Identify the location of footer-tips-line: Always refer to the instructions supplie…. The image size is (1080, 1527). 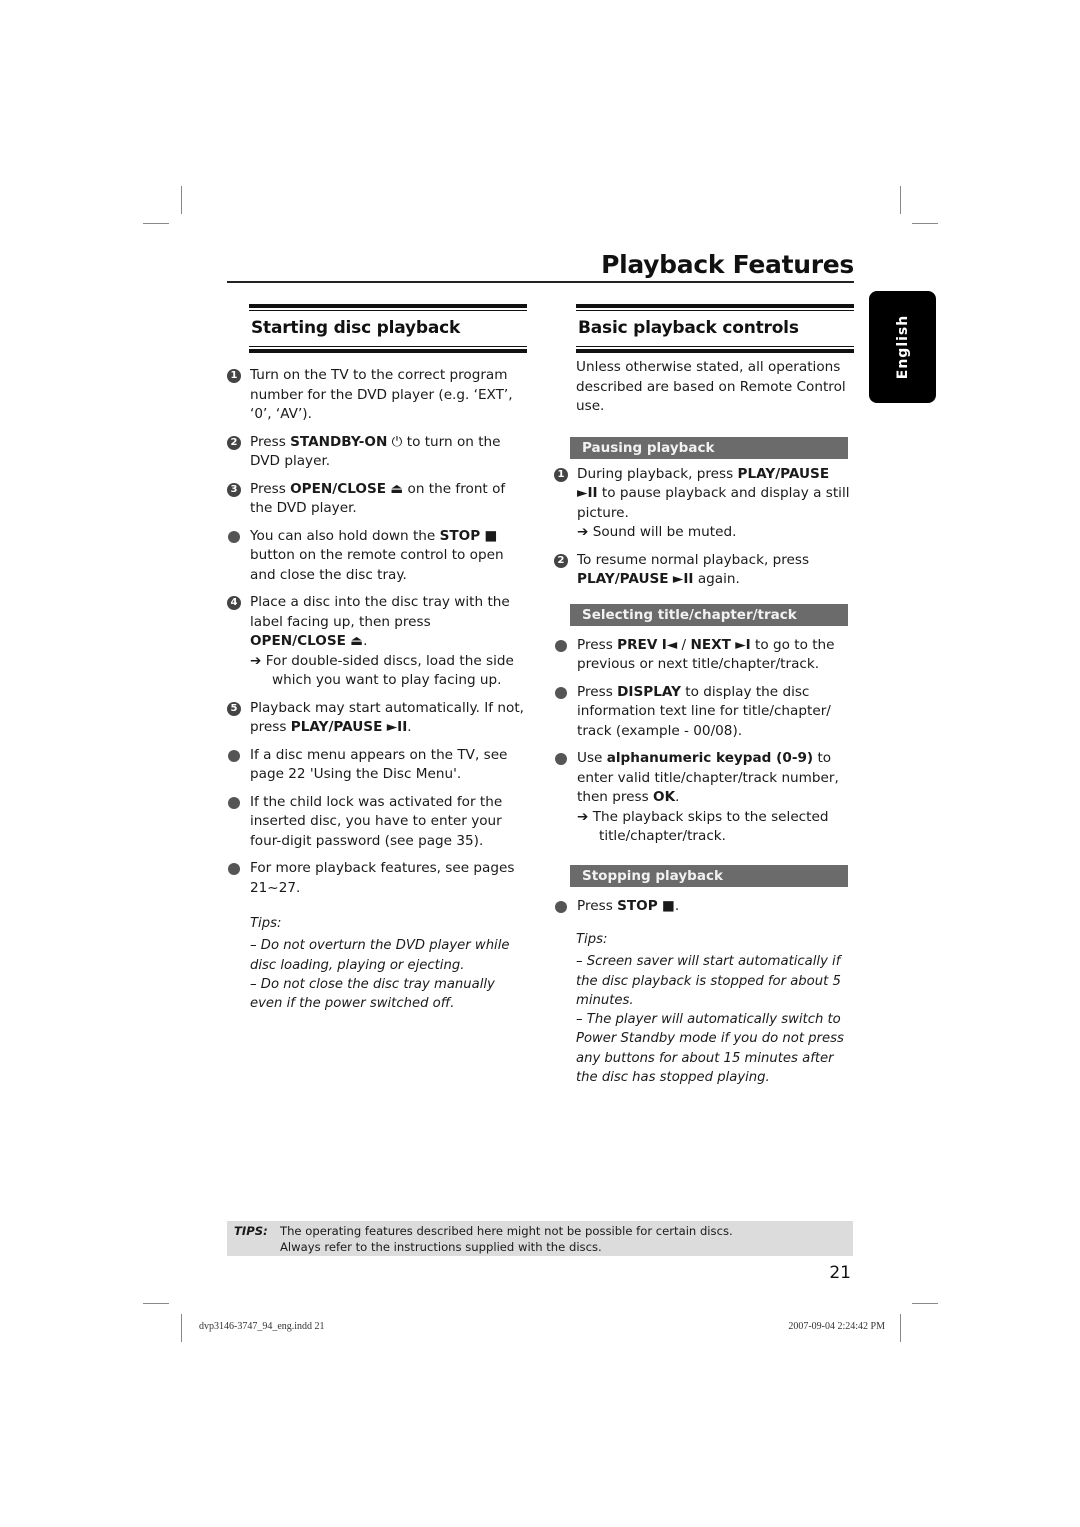
(441, 1247).